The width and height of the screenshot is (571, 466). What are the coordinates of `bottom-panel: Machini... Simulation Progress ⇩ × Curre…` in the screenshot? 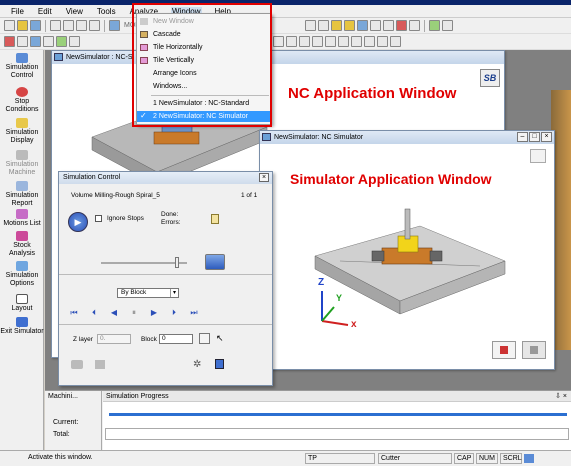 It's located at (308, 420).